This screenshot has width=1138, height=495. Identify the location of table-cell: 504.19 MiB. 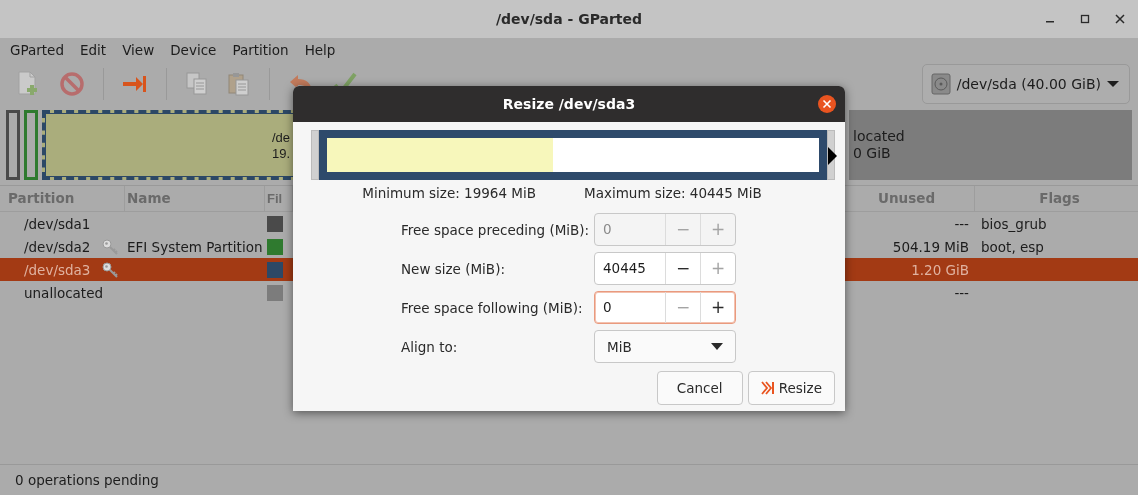
(930, 246).